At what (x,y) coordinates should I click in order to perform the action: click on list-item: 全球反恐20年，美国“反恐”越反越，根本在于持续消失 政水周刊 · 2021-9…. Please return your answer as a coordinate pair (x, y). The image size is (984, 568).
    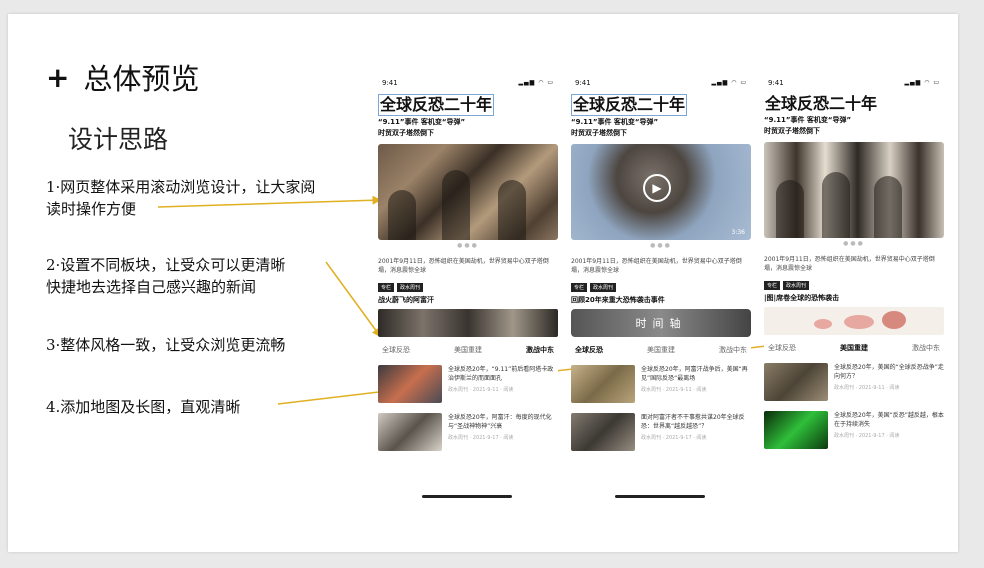
    Looking at the image, I should click on (854, 430).